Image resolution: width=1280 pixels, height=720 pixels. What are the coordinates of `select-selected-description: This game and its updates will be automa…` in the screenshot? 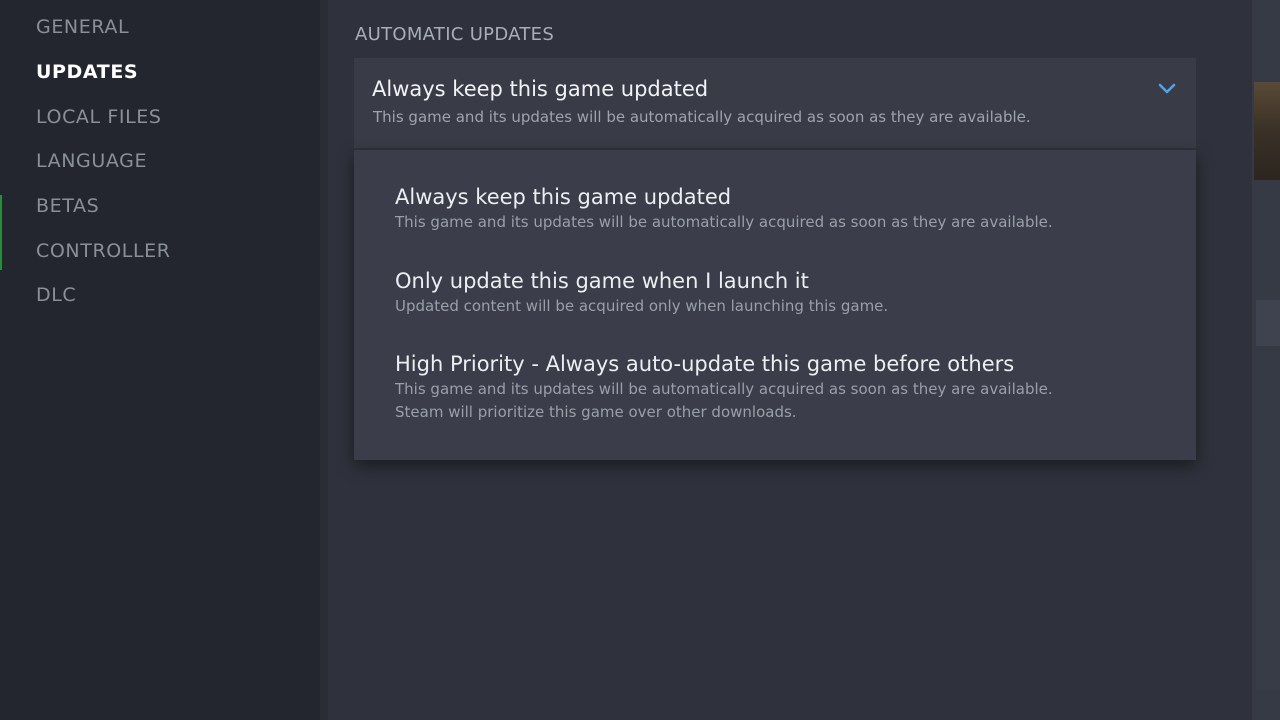 It's located at (702, 117).